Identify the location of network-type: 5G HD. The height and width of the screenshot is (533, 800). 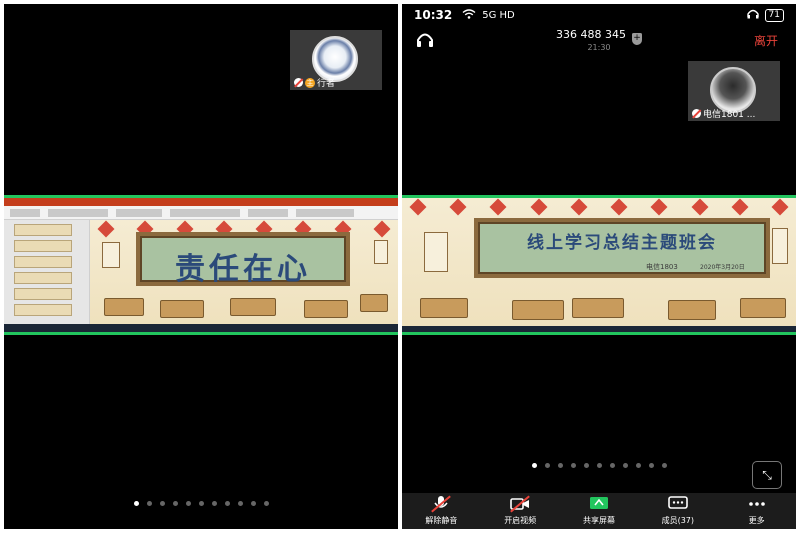
(498, 15).